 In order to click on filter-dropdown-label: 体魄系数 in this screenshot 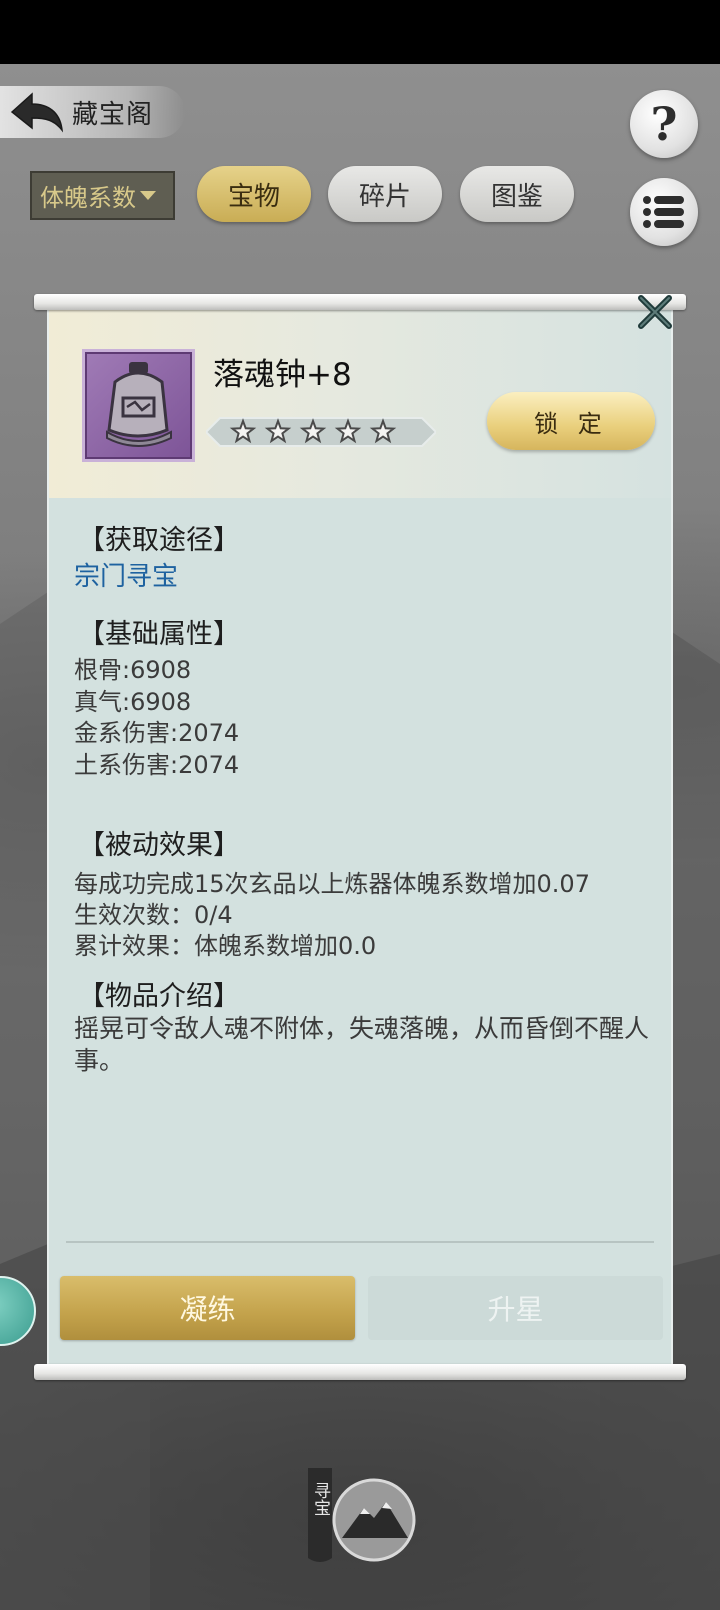, I will do `click(88, 198)`.